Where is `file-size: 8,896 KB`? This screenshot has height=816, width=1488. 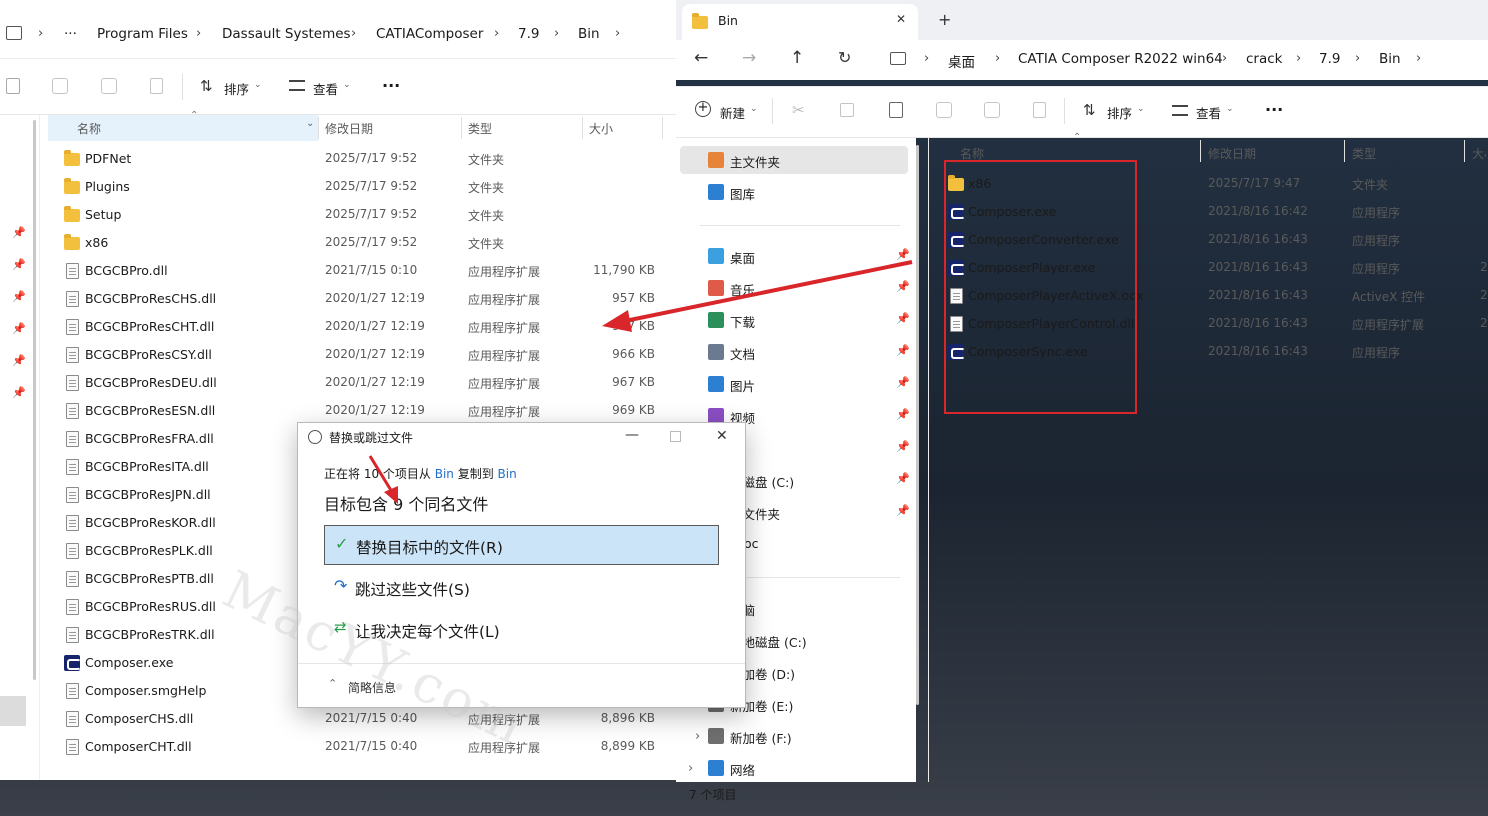
file-size: 8,896 KB is located at coordinates (627, 718).